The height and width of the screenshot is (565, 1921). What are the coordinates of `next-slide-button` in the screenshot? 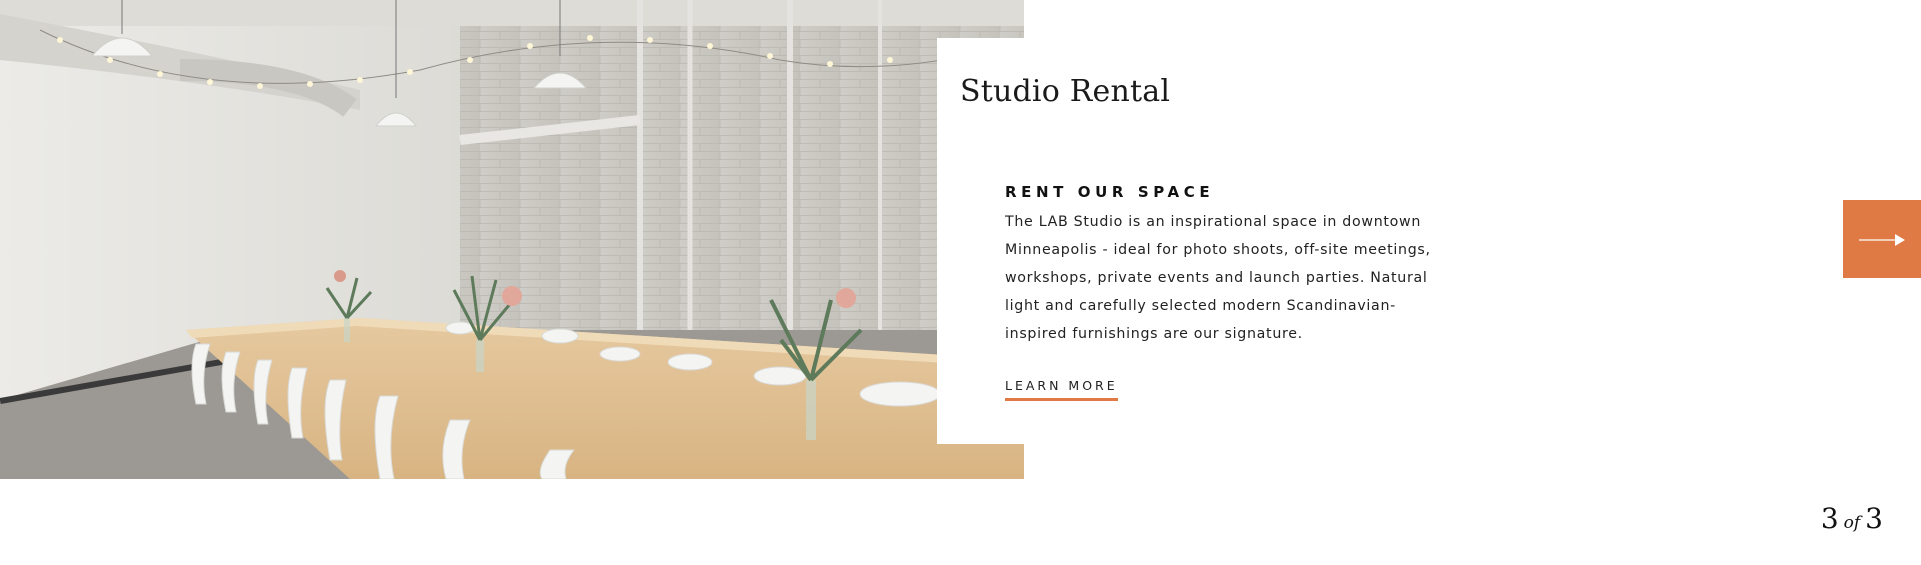 It's located at (1882, 239).